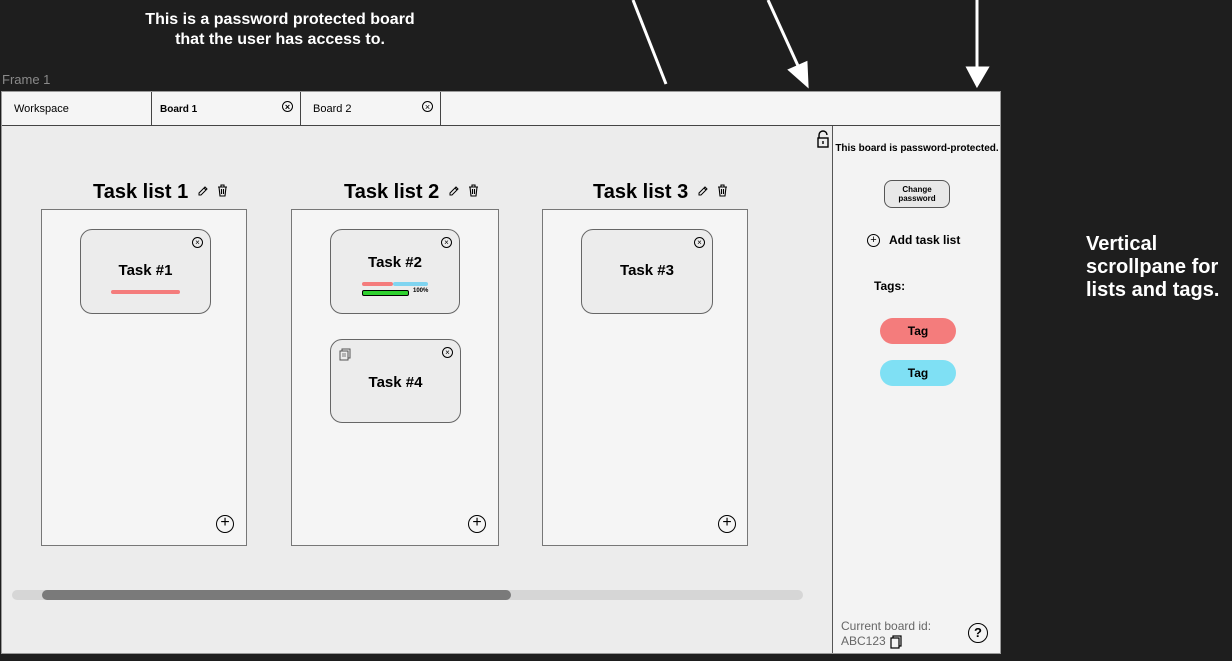 This screenshot has height=661, width=1232. I want to click on help-icon: ?, so click(978, 633).